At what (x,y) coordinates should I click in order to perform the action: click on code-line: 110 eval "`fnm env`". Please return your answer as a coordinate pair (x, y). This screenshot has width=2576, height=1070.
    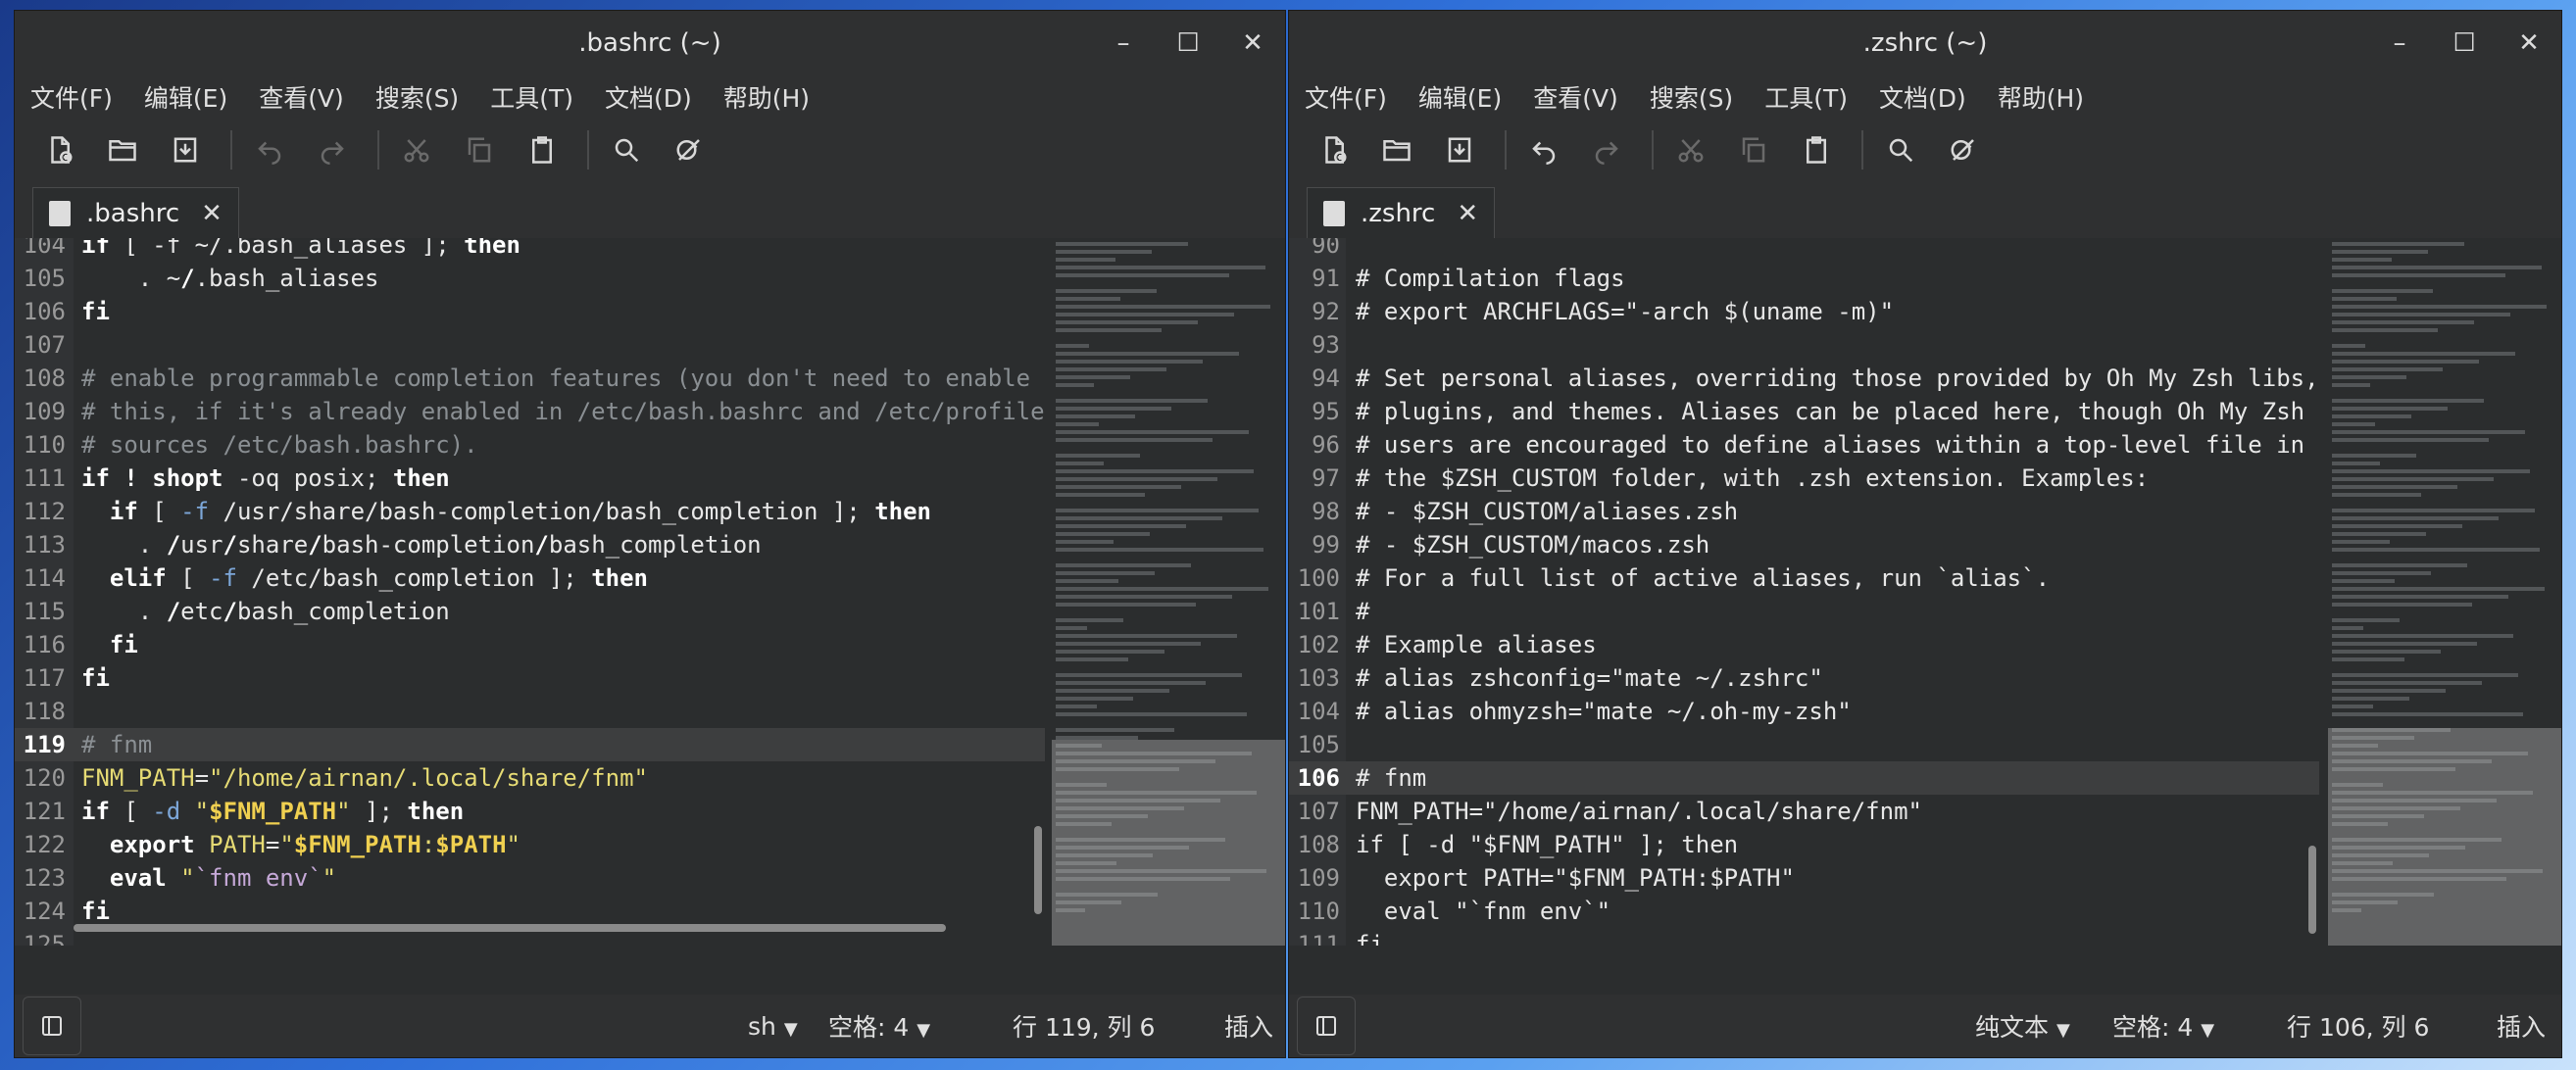
    Looking at the image, I should click on (1804, 911).